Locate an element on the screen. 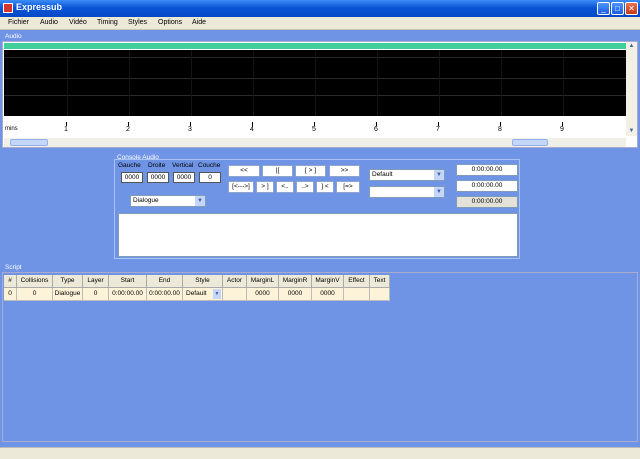 The width and height of the screenshot is (640, 459). cell-marginl: 0000 is located at coordinates (263, 294).